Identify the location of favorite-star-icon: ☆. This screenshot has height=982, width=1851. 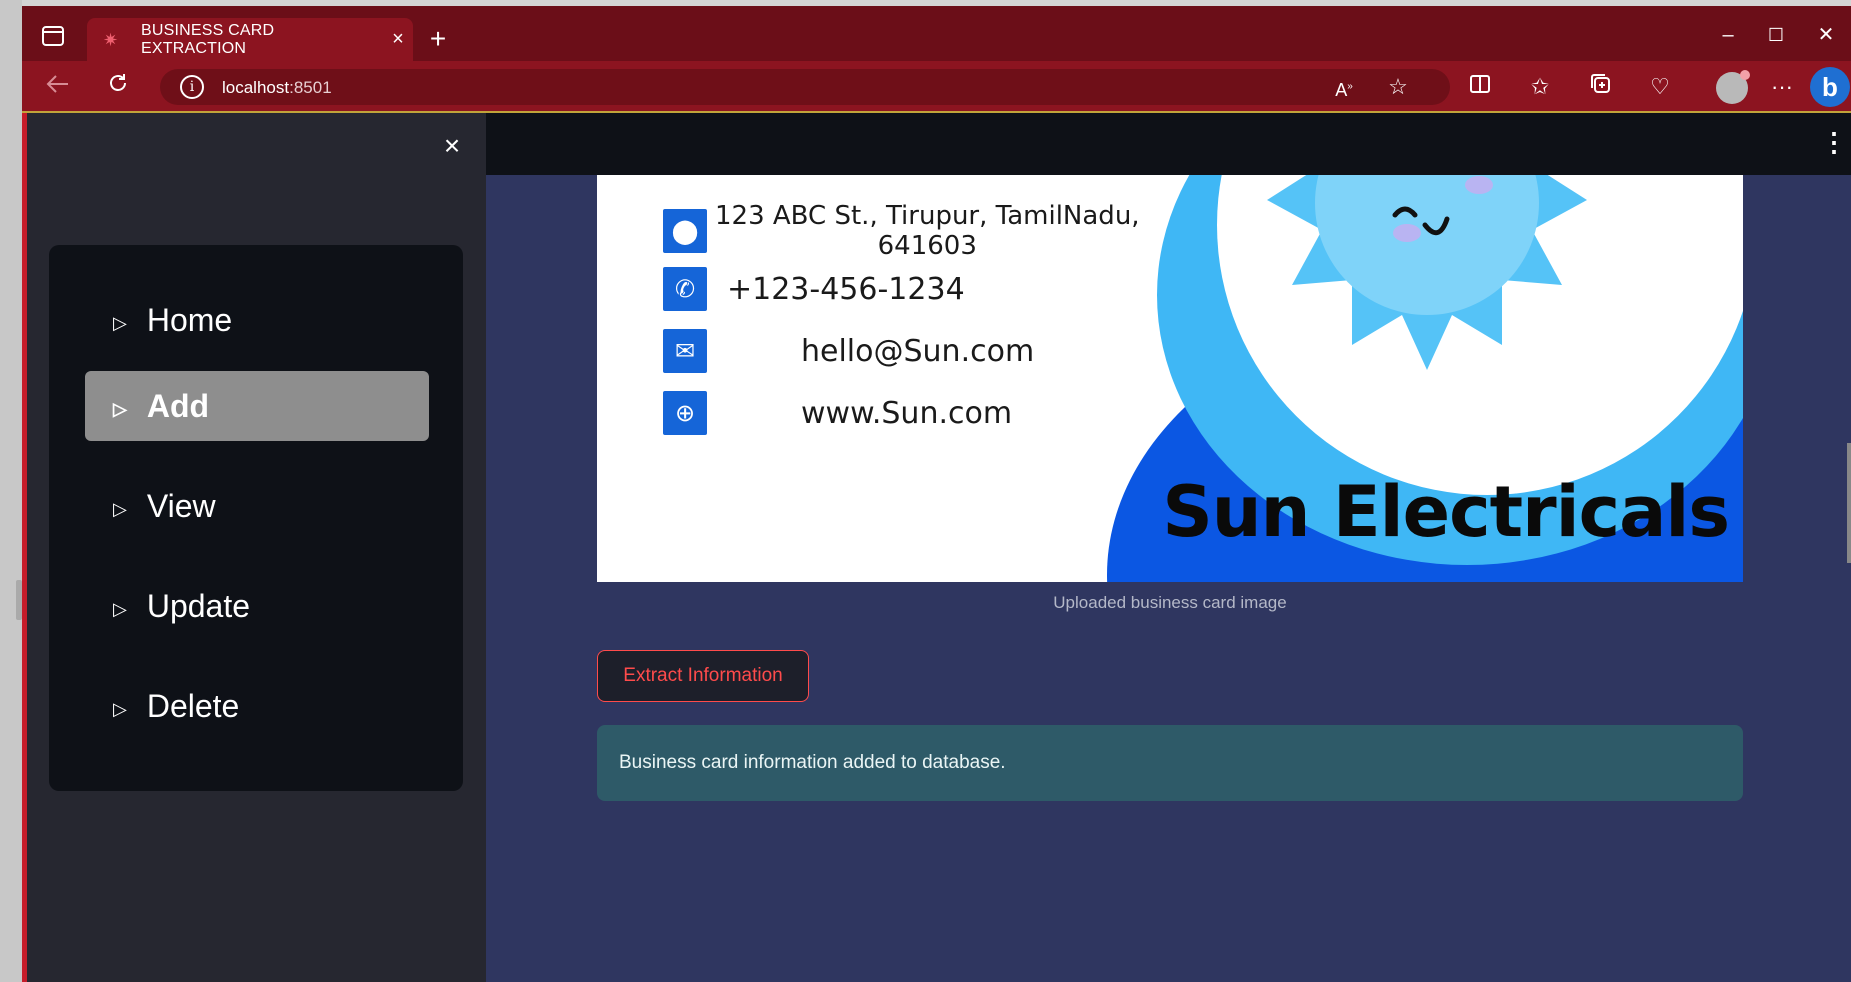
(1398, 87).